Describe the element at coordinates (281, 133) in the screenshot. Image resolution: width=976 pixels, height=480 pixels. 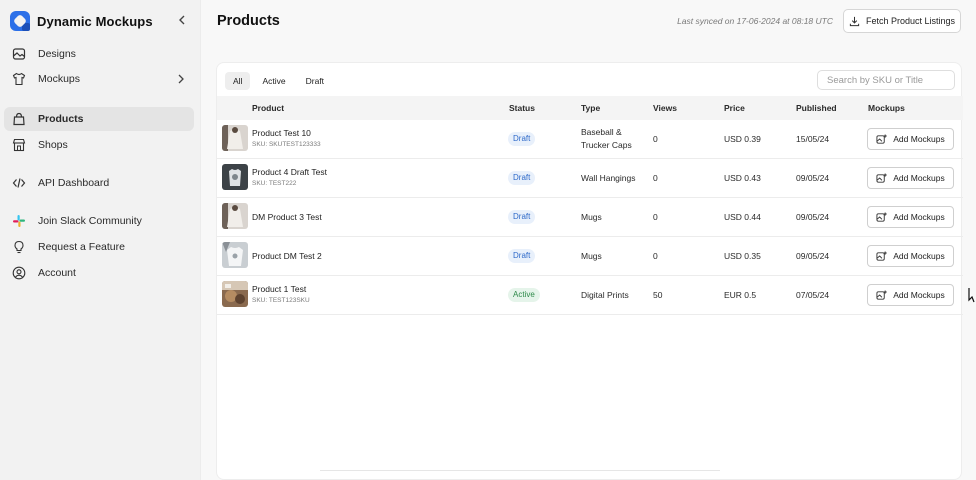
I see `product-name: Product Test 10` at that location.